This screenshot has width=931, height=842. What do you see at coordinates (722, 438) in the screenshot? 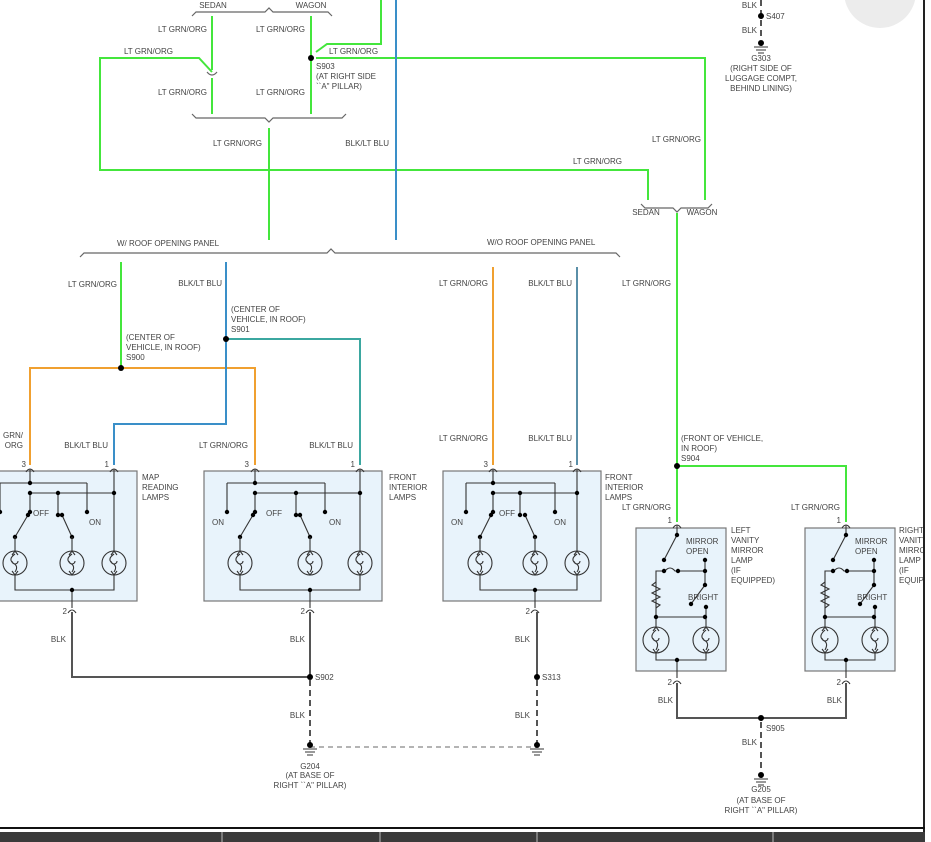
I see `splice-location: (FRONT OF VEHICLE,` at bounding box center [722, 438].